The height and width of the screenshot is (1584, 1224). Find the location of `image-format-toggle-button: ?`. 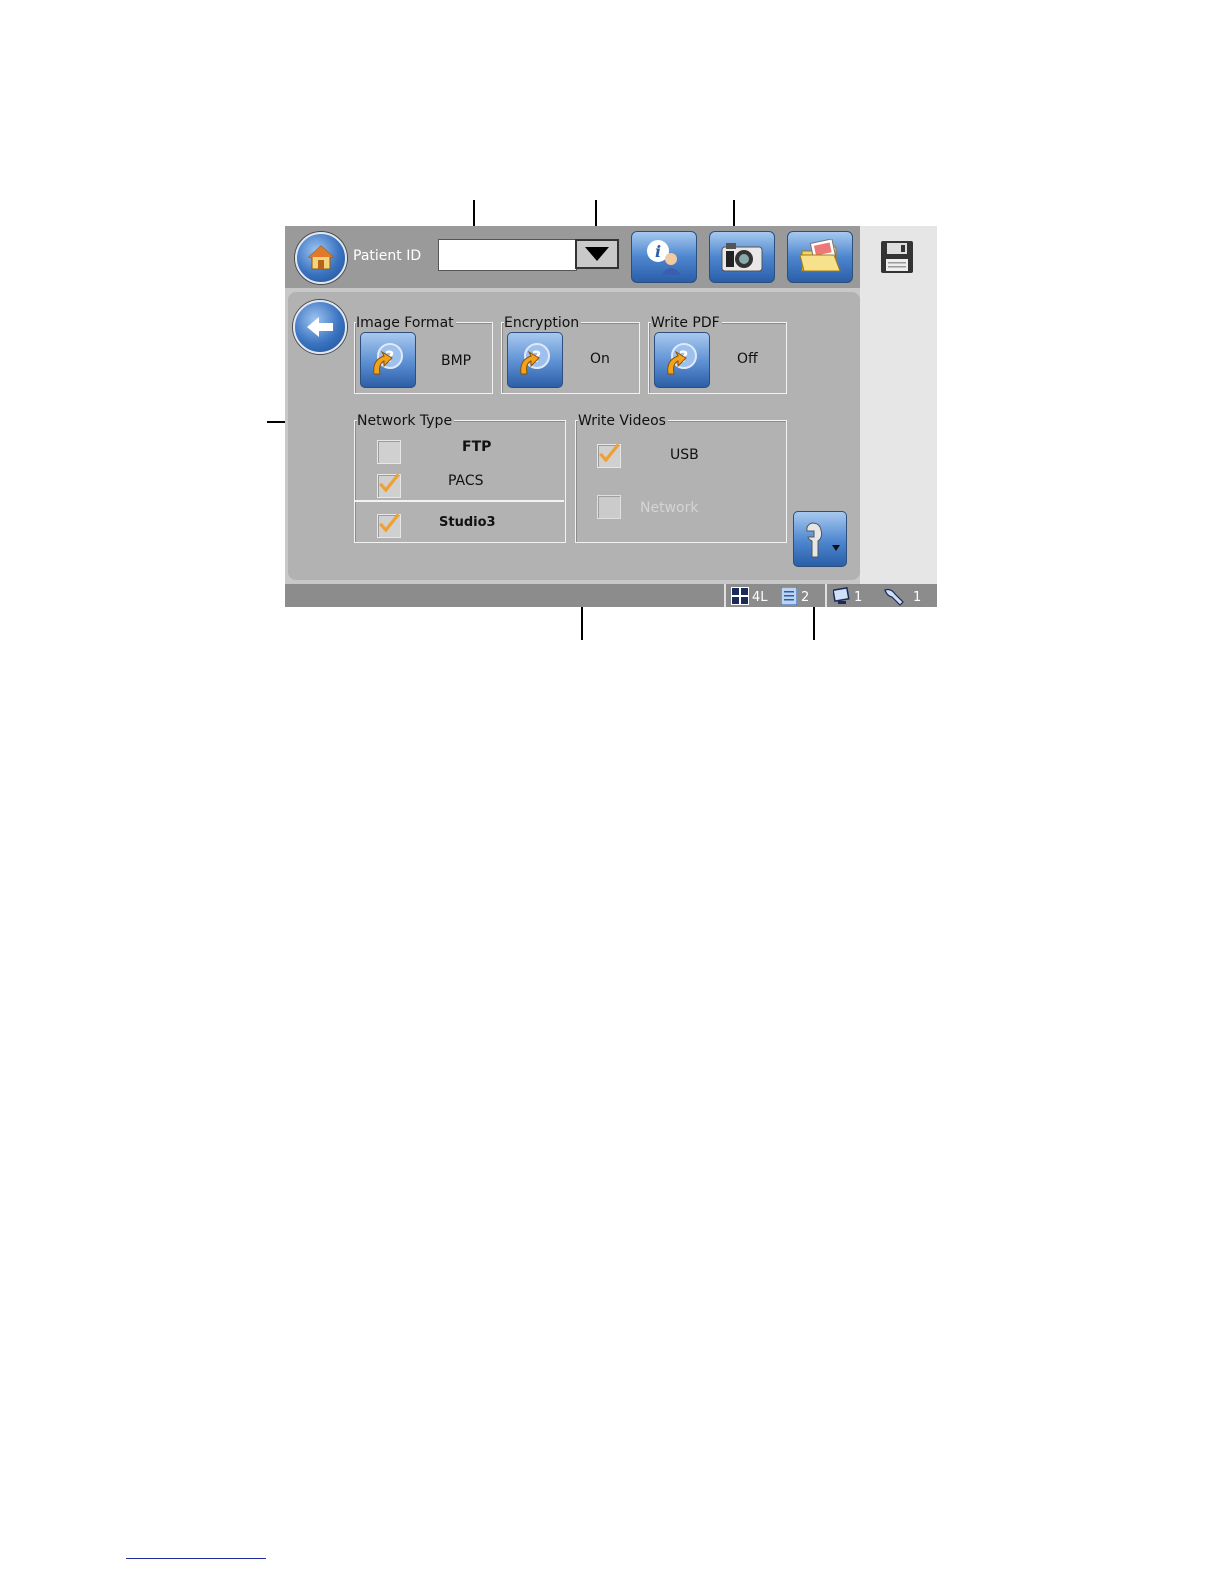

image-format-toggle-button: ? is located at coordinates (388, 360).